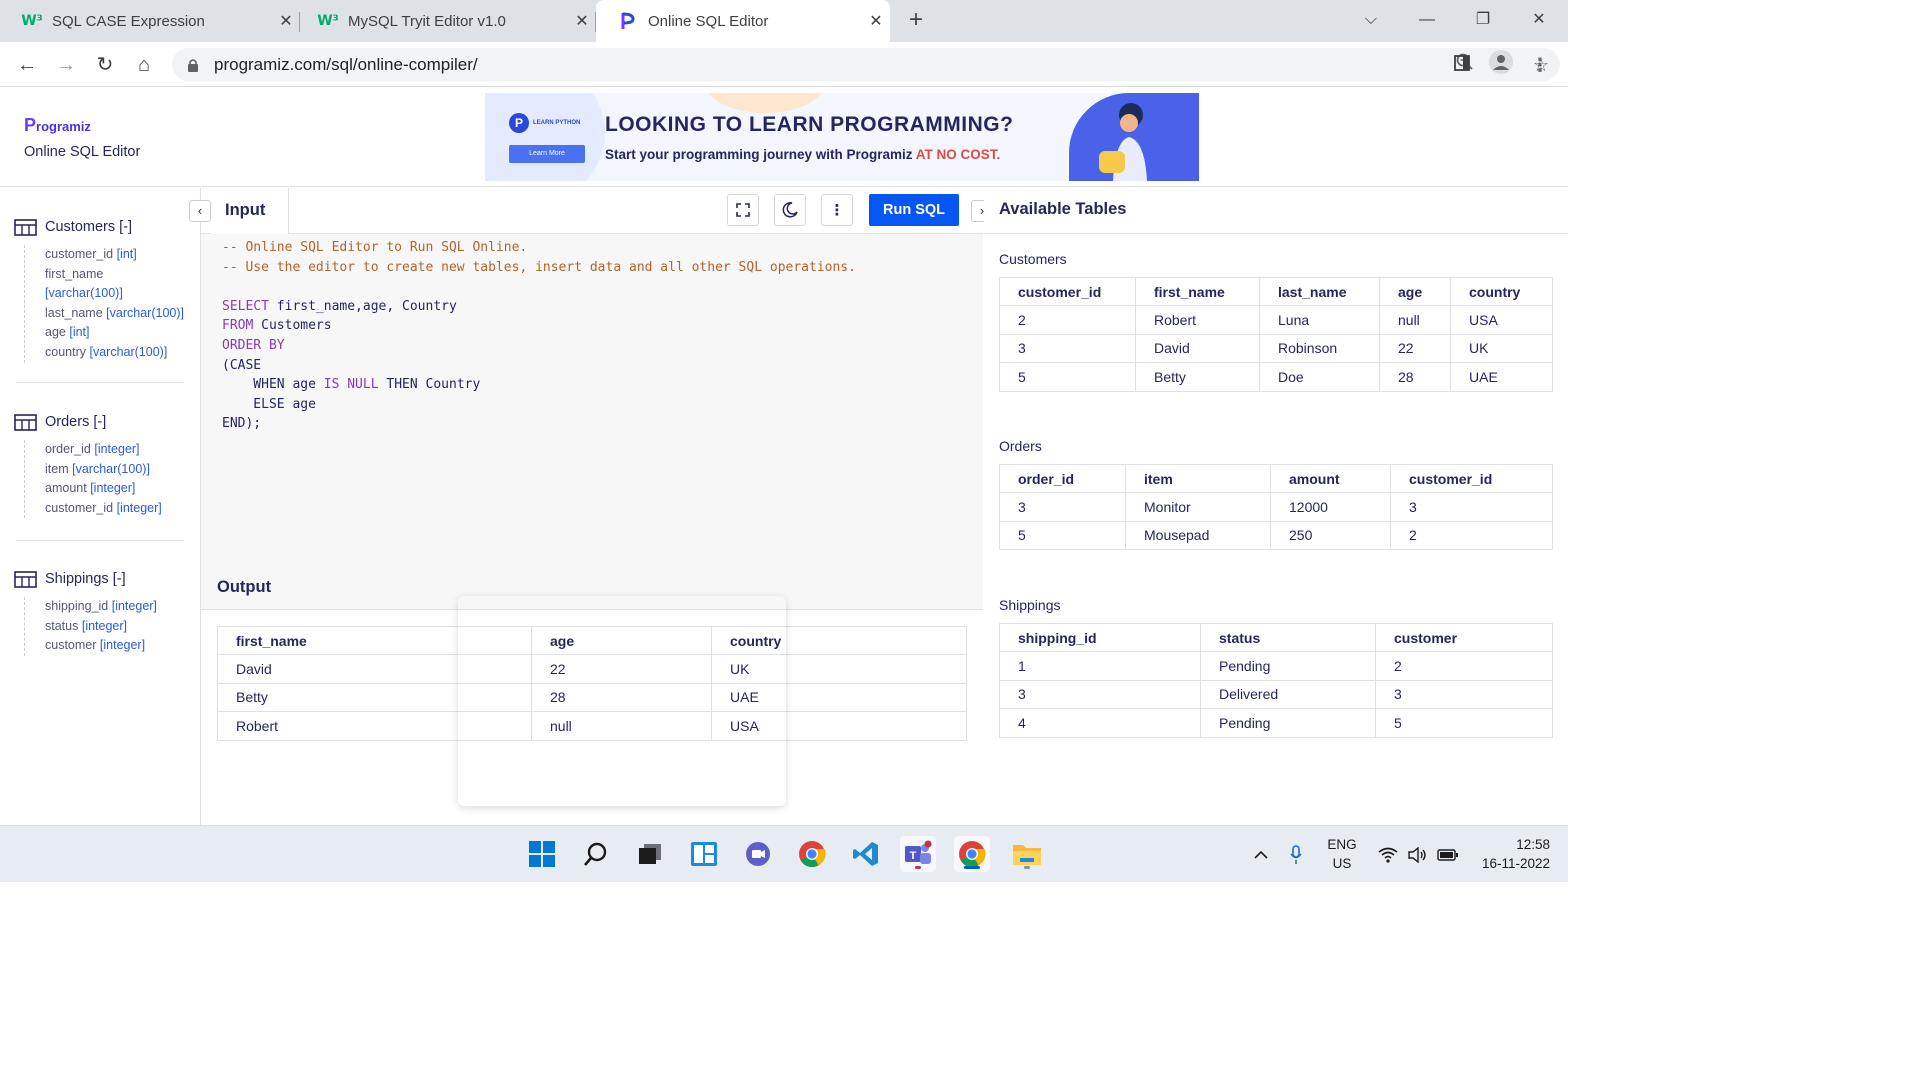 This screenshot has width=1920, height=1080. What do you see at coordinates (99, 422) in the screenshot?
I see `schema-table-header: Orders [-]` at bounding box center [99, 422].